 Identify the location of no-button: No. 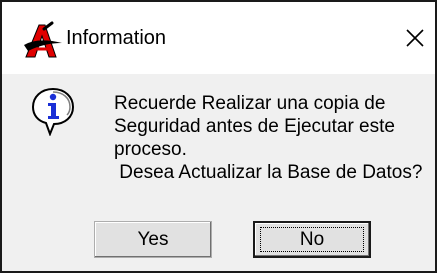
(312, 239).